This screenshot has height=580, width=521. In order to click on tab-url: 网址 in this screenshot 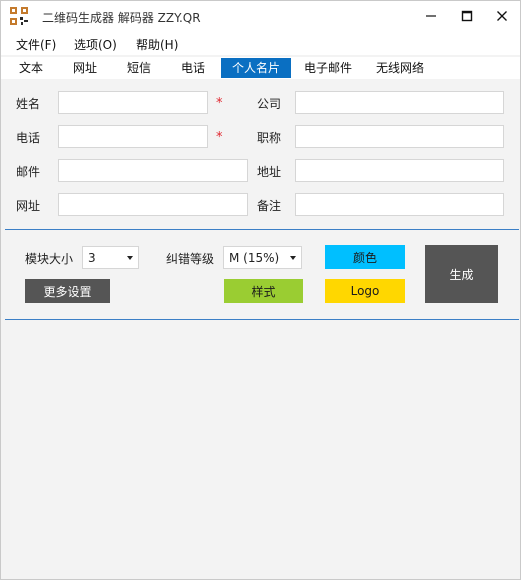, I will do `click(85, 68)`.